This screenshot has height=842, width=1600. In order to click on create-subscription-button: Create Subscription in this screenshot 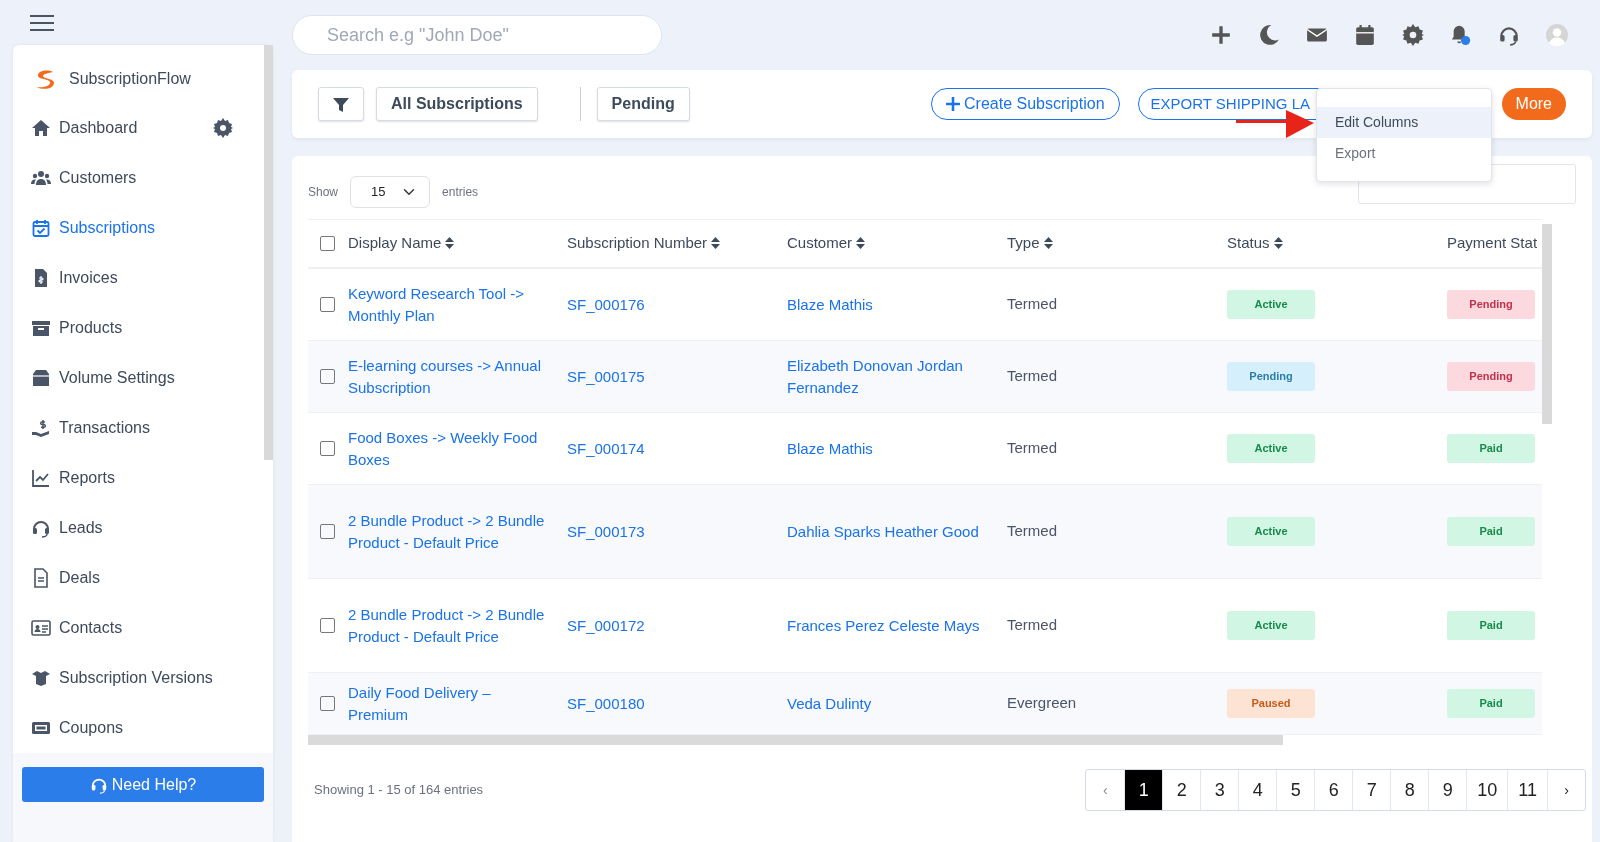, I will do `click(1025, 104)`.